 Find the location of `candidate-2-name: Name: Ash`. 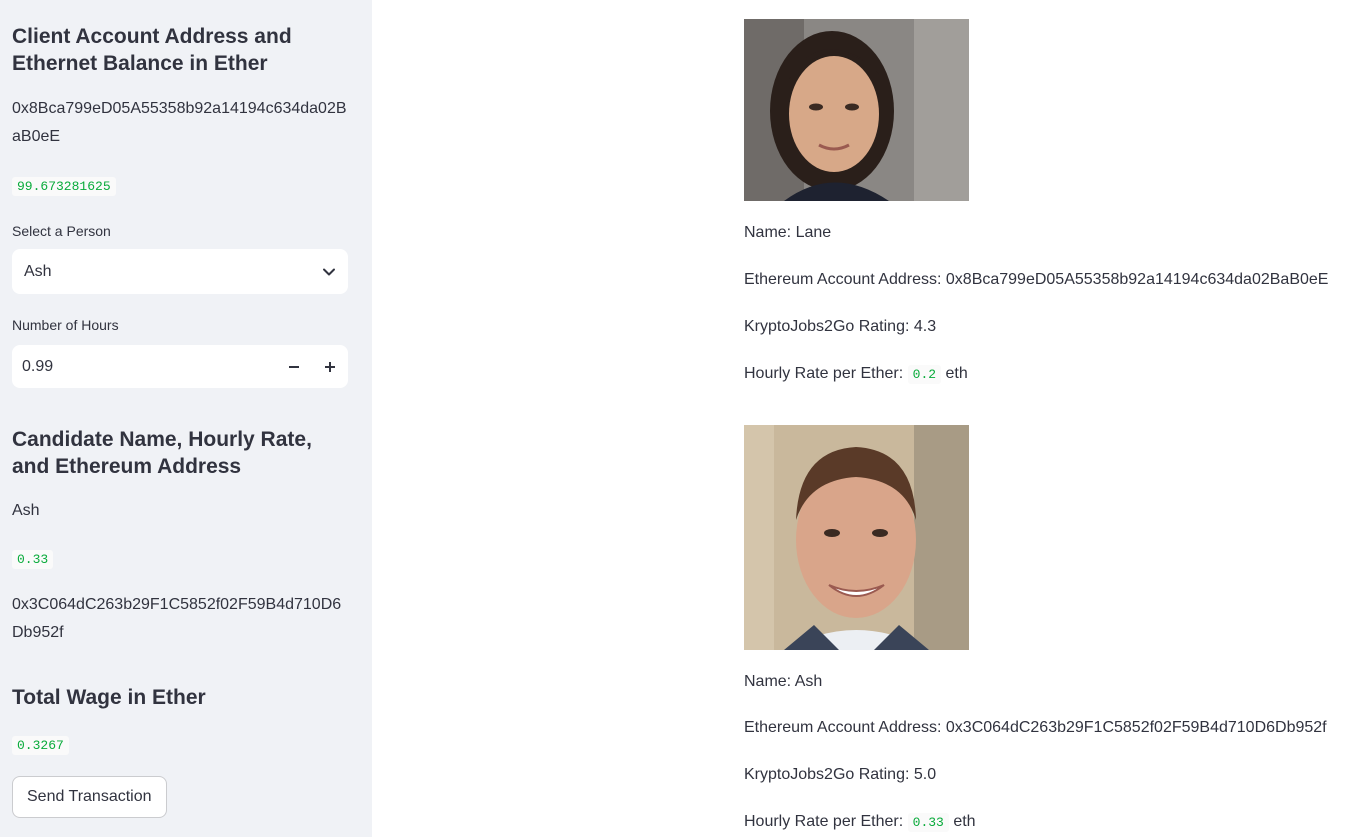

candidate-2-name: Name: Ash is located at coordinates (783, 681).